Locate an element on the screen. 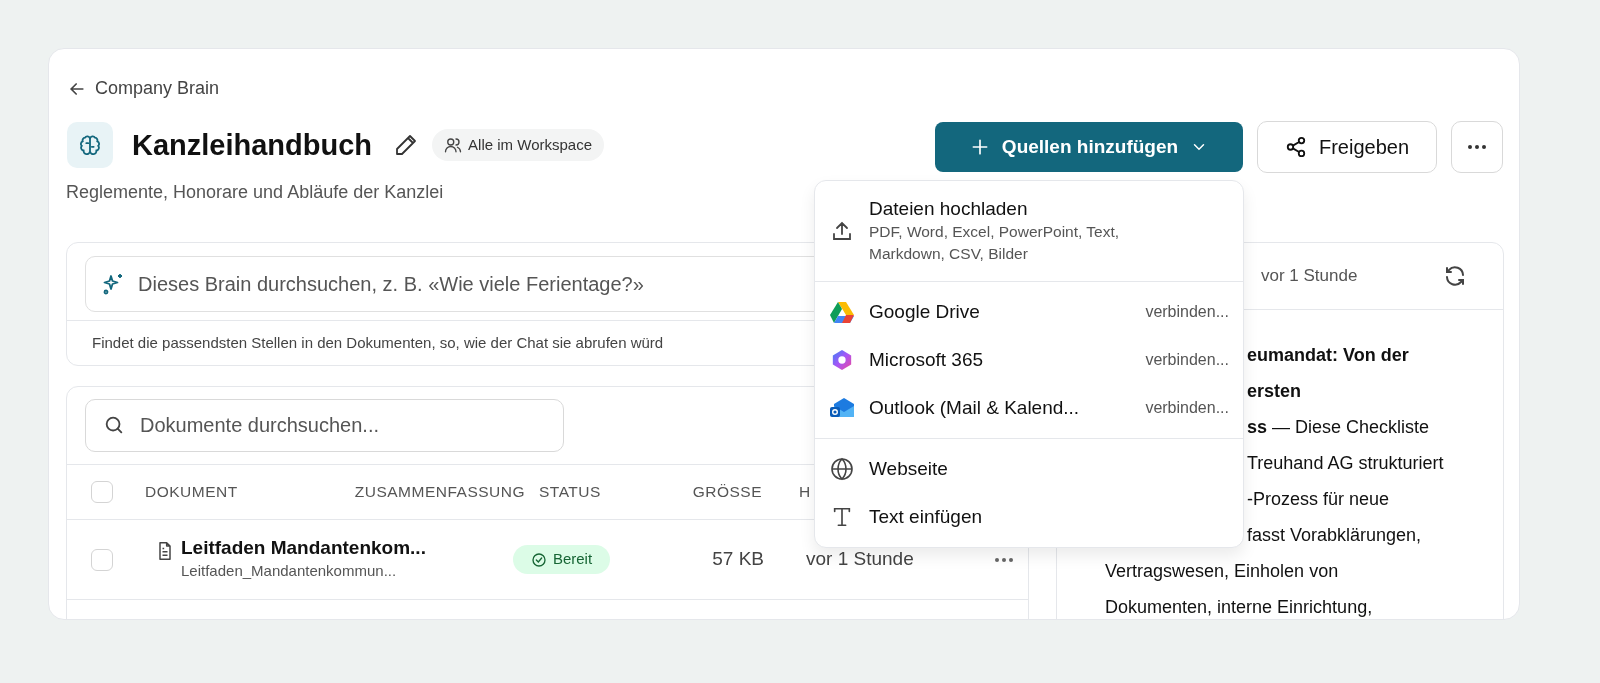 This screenshot has height=683, width=1600. column-header: H is located at coordinates (805, 491).